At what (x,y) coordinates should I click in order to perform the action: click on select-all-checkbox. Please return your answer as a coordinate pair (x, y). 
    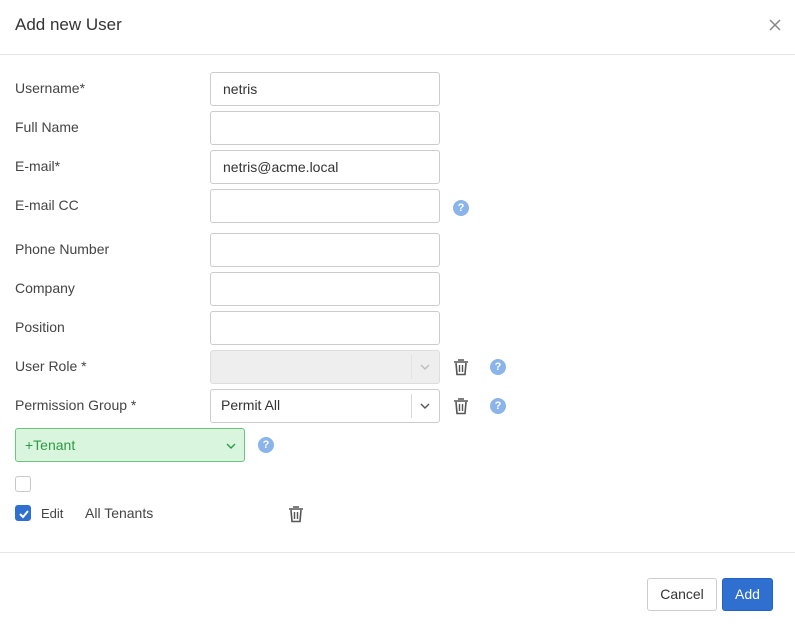
    Looking at the image, I should click on (23, 484).